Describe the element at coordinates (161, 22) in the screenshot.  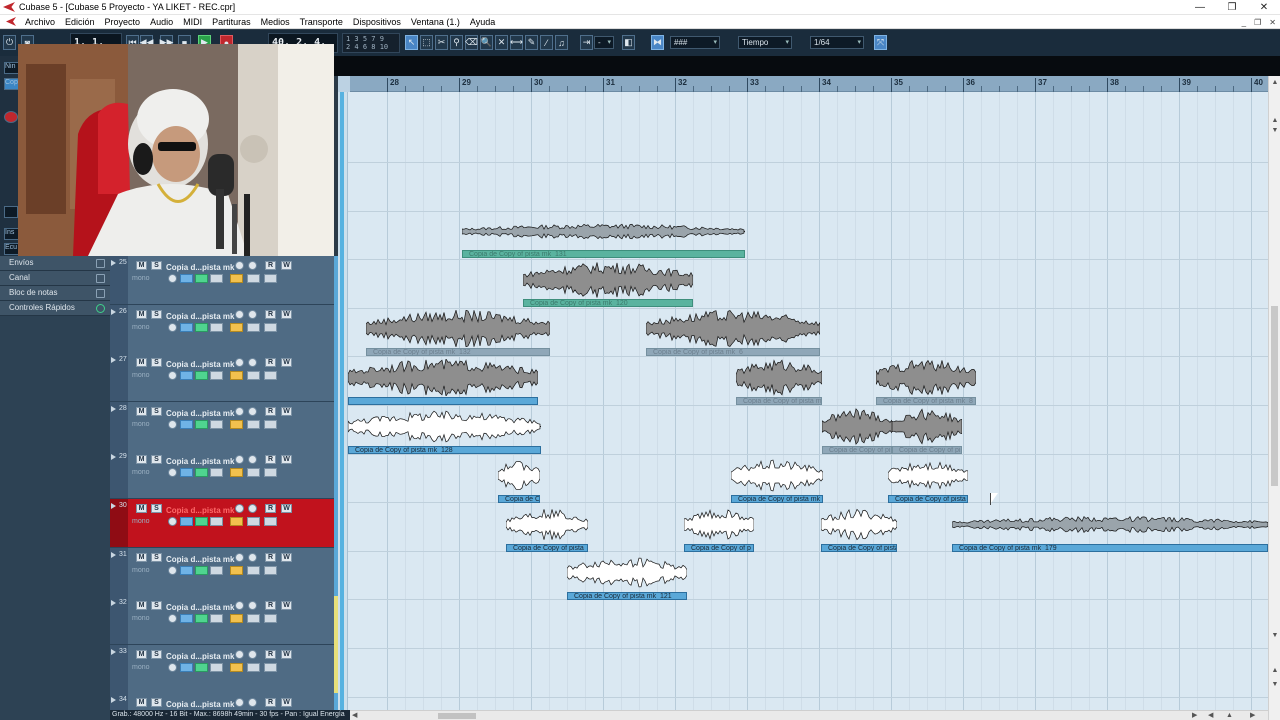
I see `menu-audio: Audio` at that location.